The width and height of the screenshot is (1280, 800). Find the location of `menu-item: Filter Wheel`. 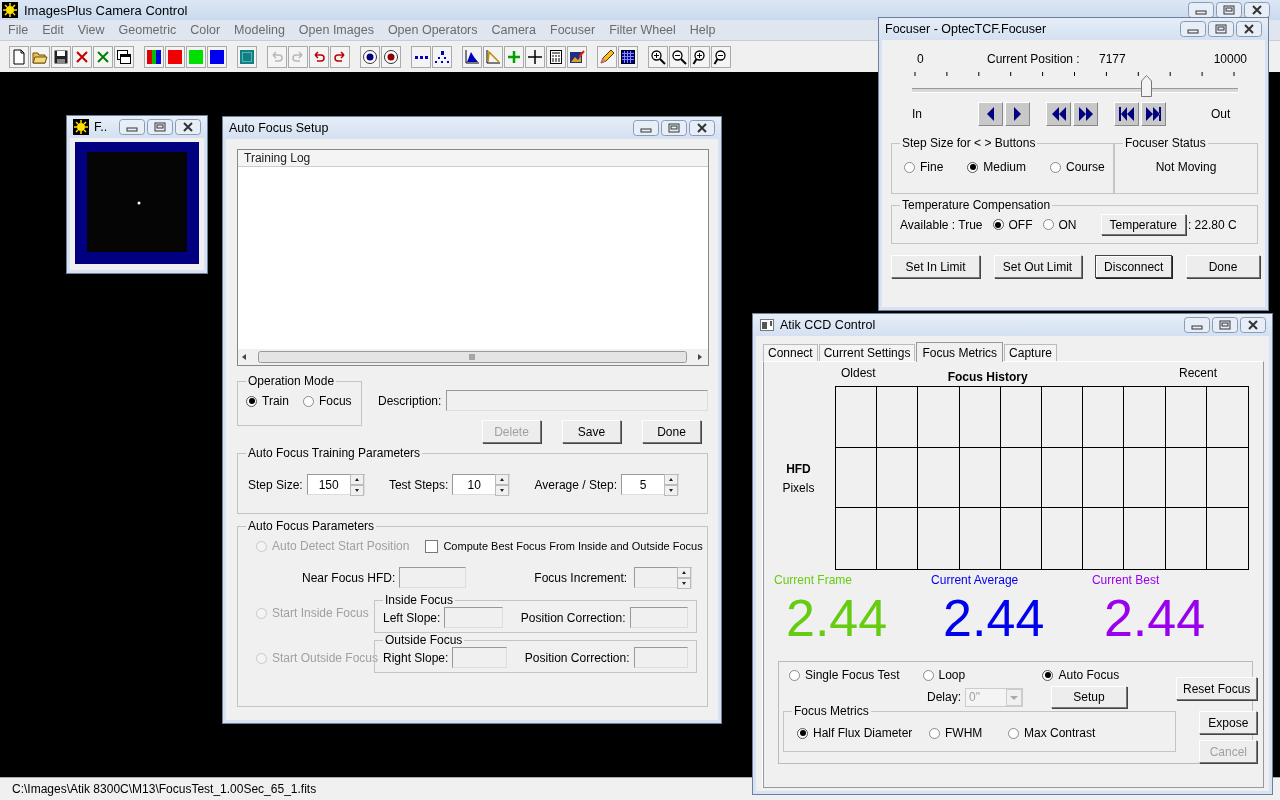

menu-item: Filter Wheel is located at coordinates (643, 30).